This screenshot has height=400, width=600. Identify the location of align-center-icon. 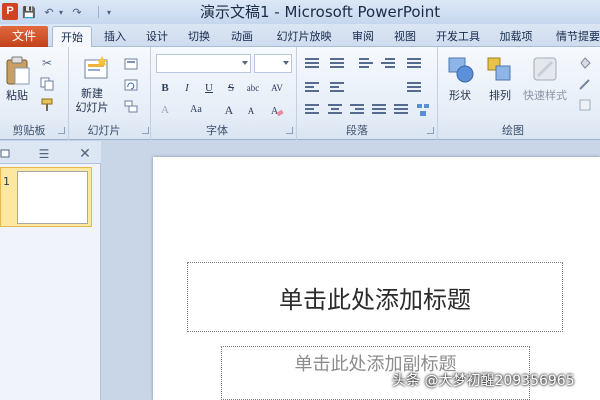
(335, 110).